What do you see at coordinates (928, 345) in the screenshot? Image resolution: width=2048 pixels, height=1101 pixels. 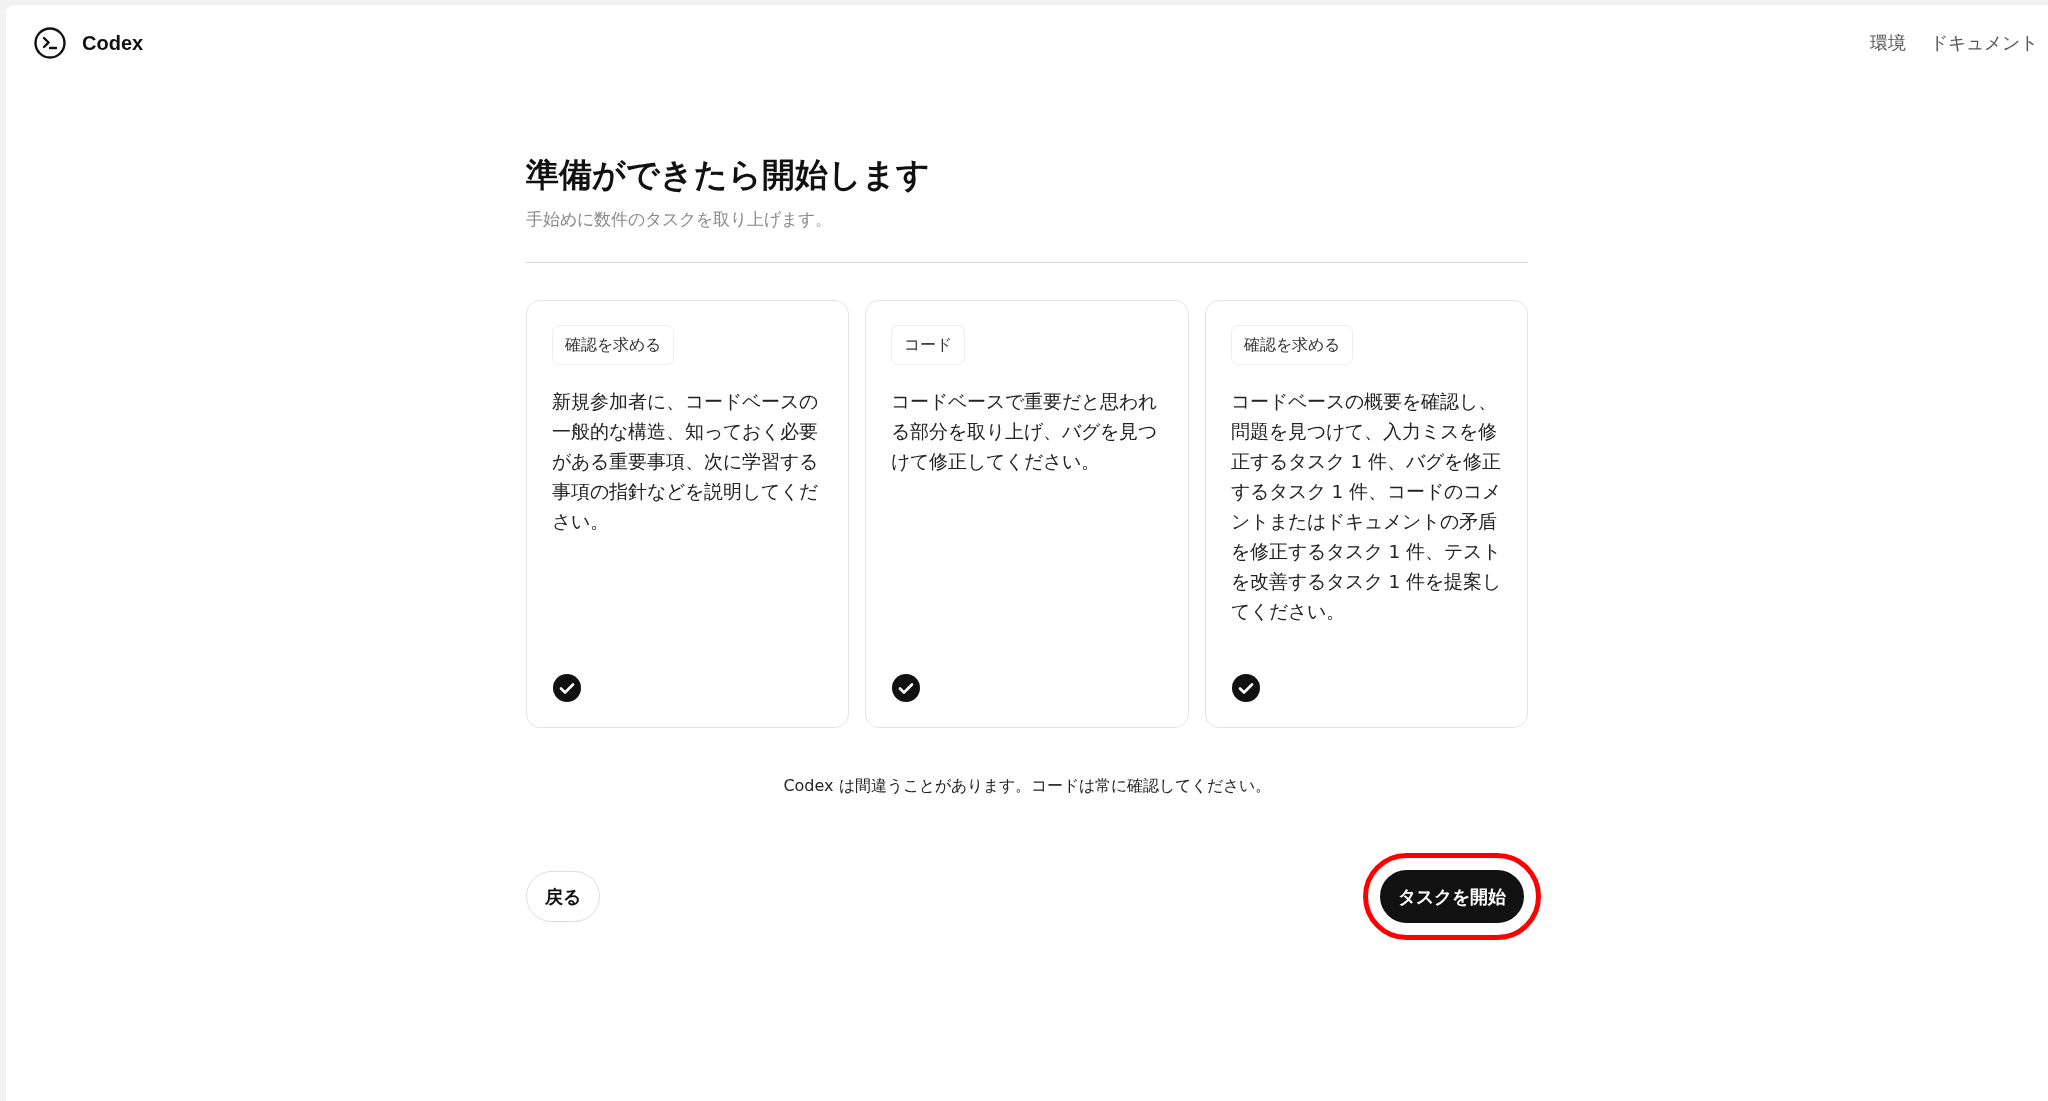 I see `task-tag: コード` at bounding box center [928, 345].